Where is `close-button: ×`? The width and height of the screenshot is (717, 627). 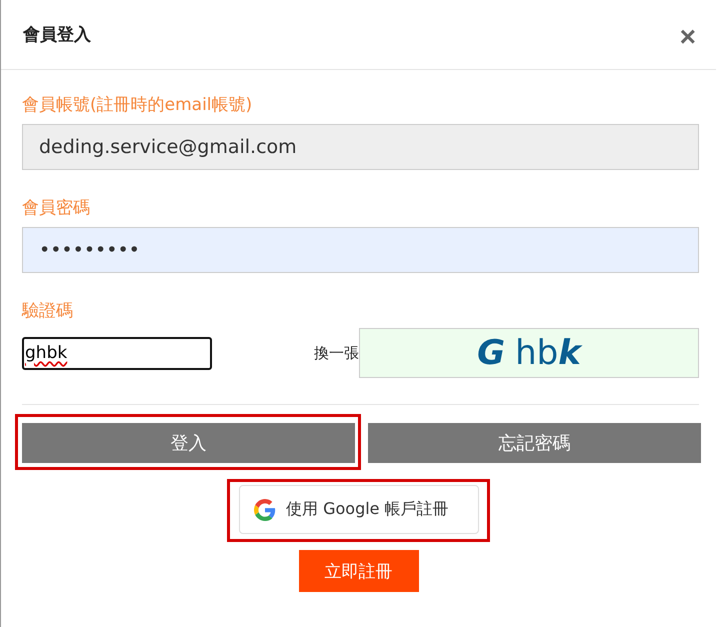
close-button: × is located at coordinates (688, 36).